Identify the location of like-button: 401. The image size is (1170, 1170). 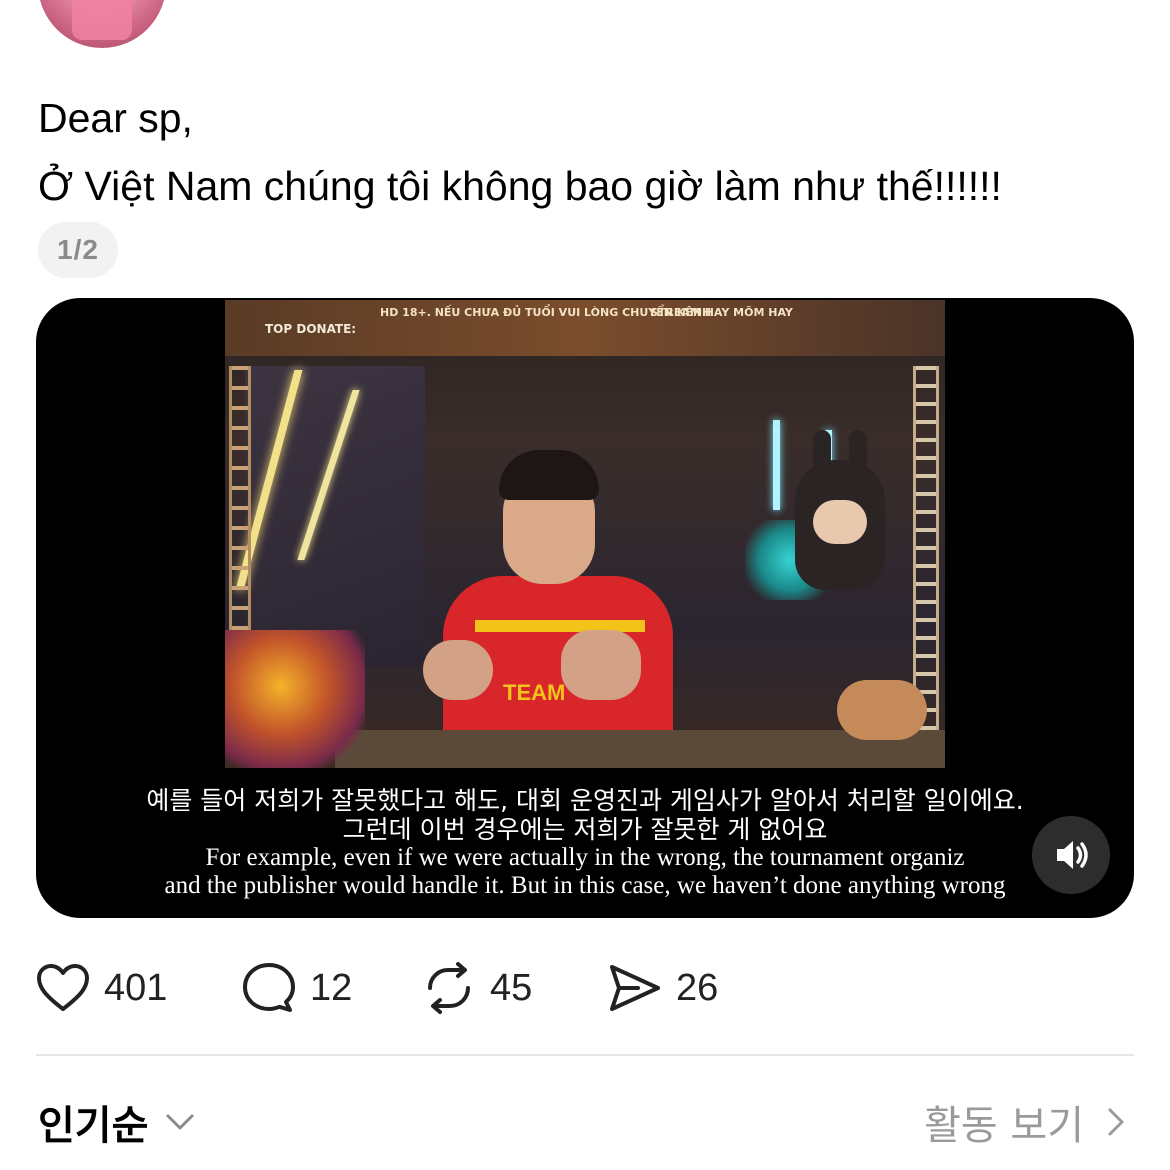
(101, 988).